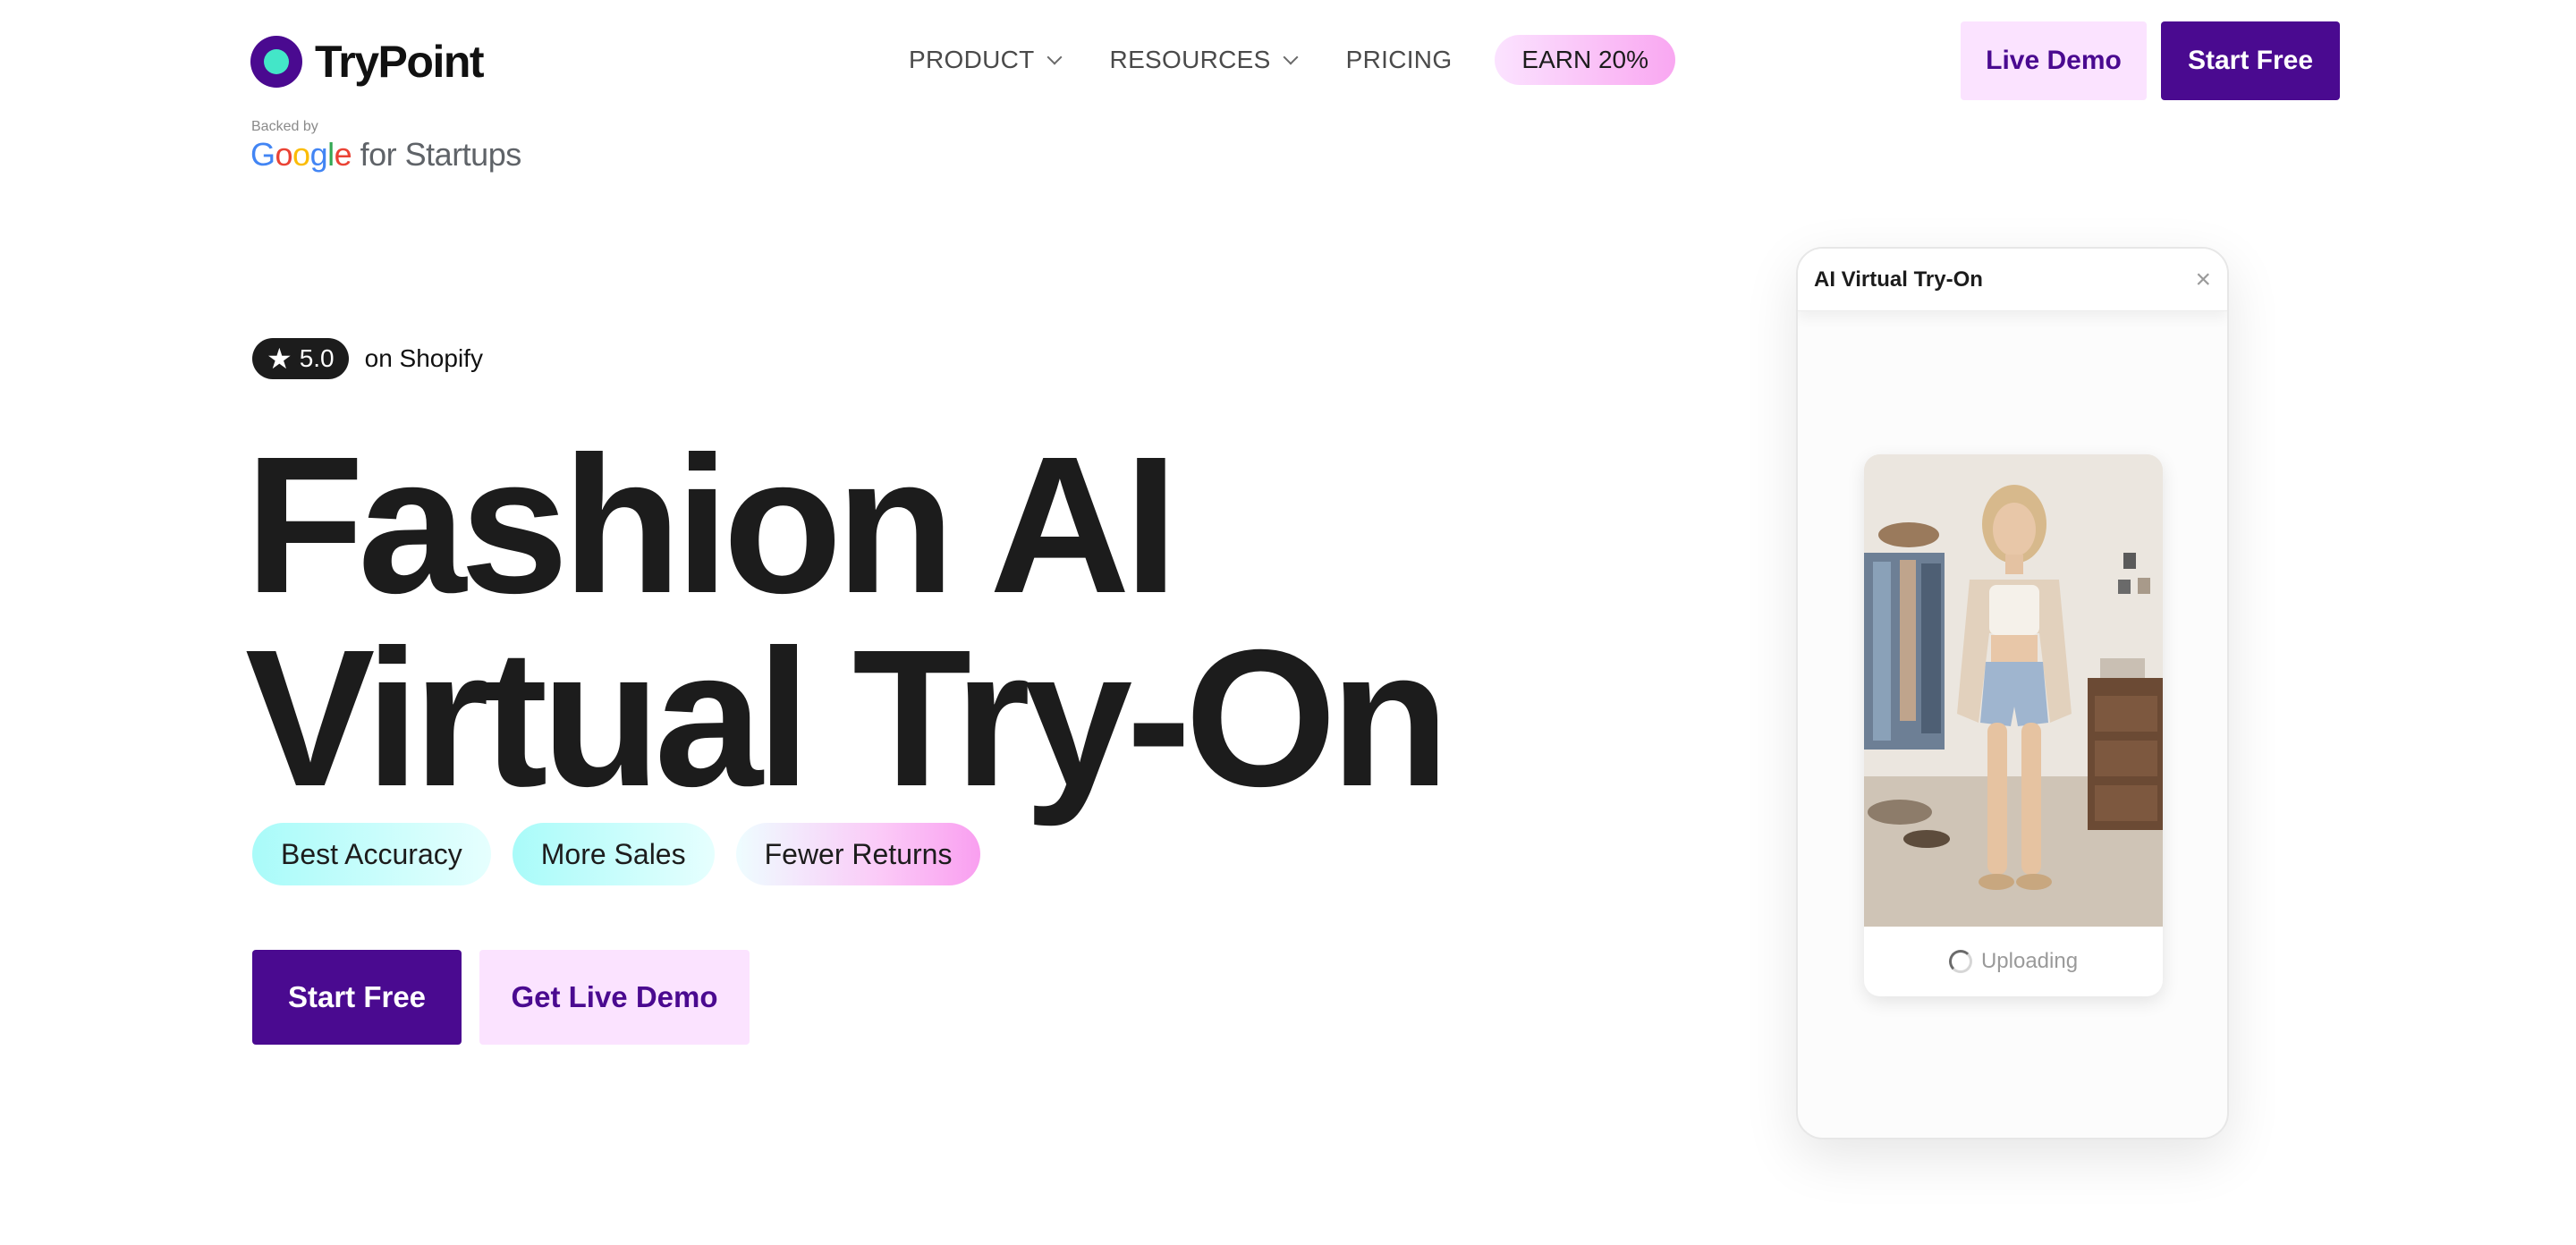 The width and height of the screenshot is (2576, 1245). Describe the element at coordinates (1585, 60) in the screenshot. I see `earn-badge-link: EARN 20%` at that location.